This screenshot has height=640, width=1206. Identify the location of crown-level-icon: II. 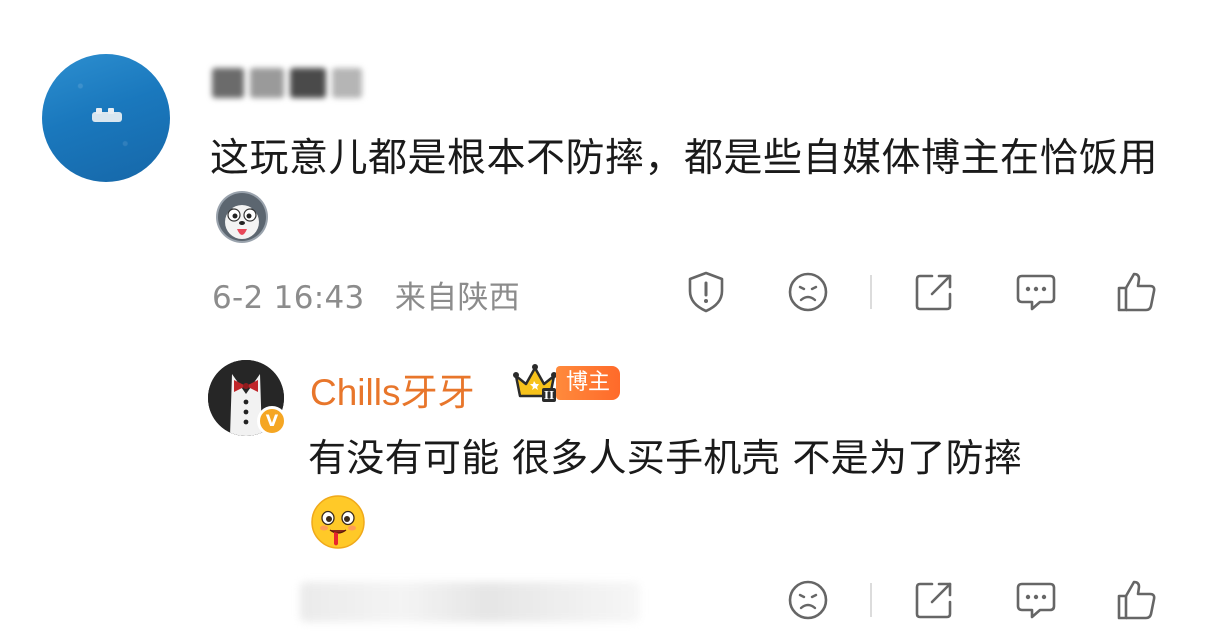
(535, 383).